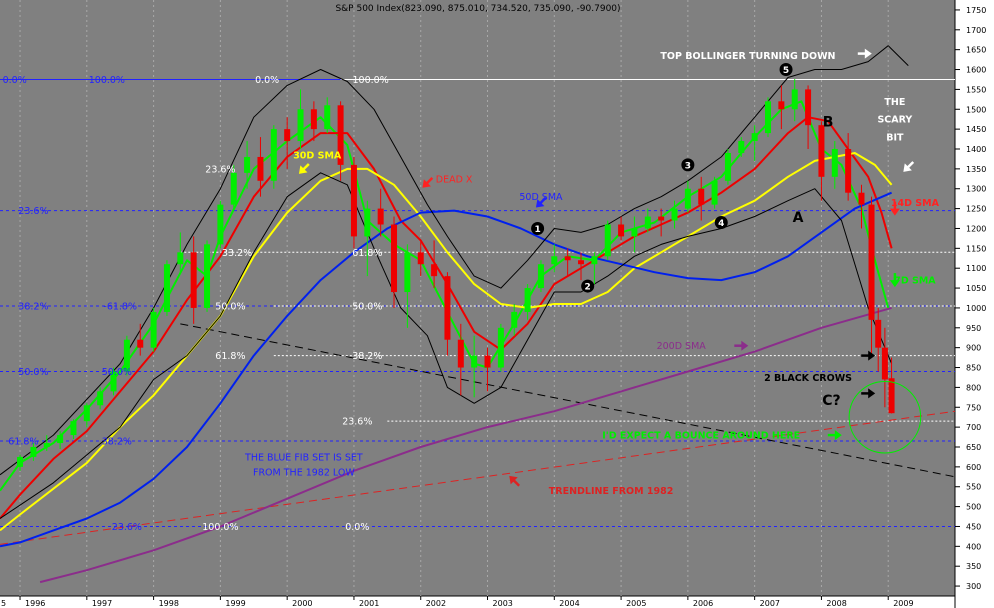 Image resolution: width=994 pixels, height=608 pixels. I want to click on y-tick-label: 1200, so click(976, 228).